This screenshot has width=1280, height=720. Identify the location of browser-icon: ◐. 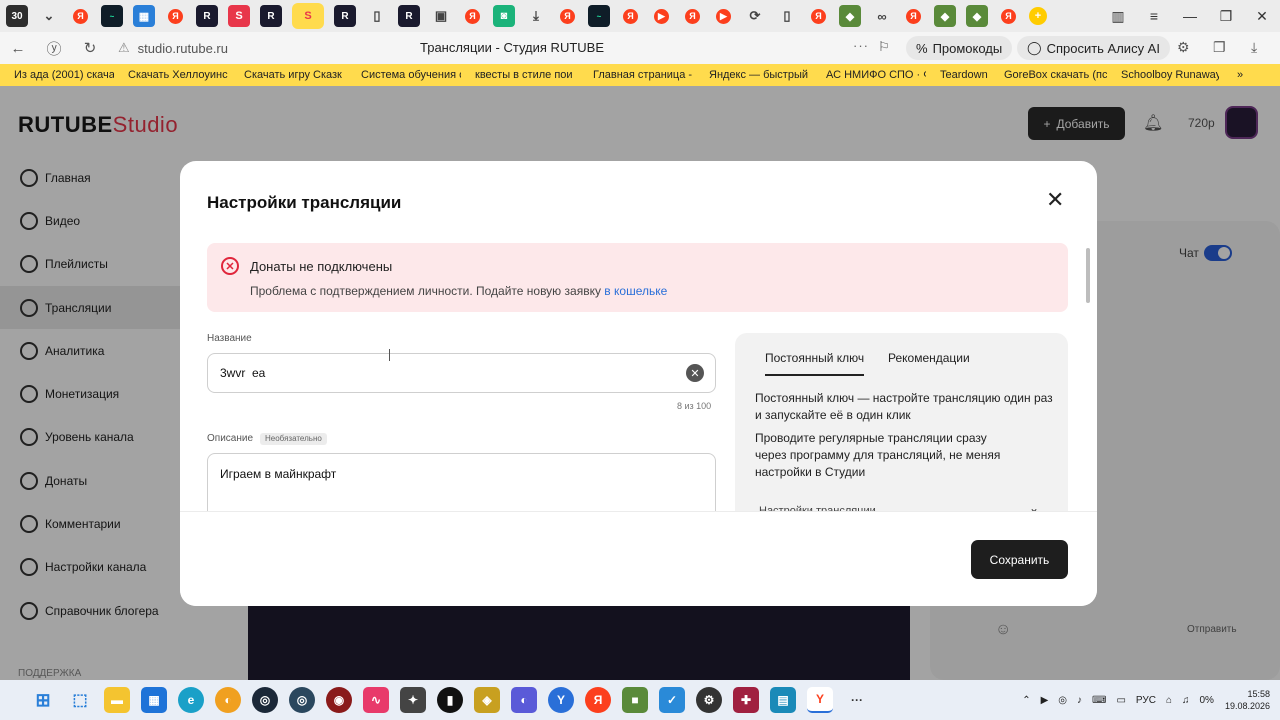
(228, 700).